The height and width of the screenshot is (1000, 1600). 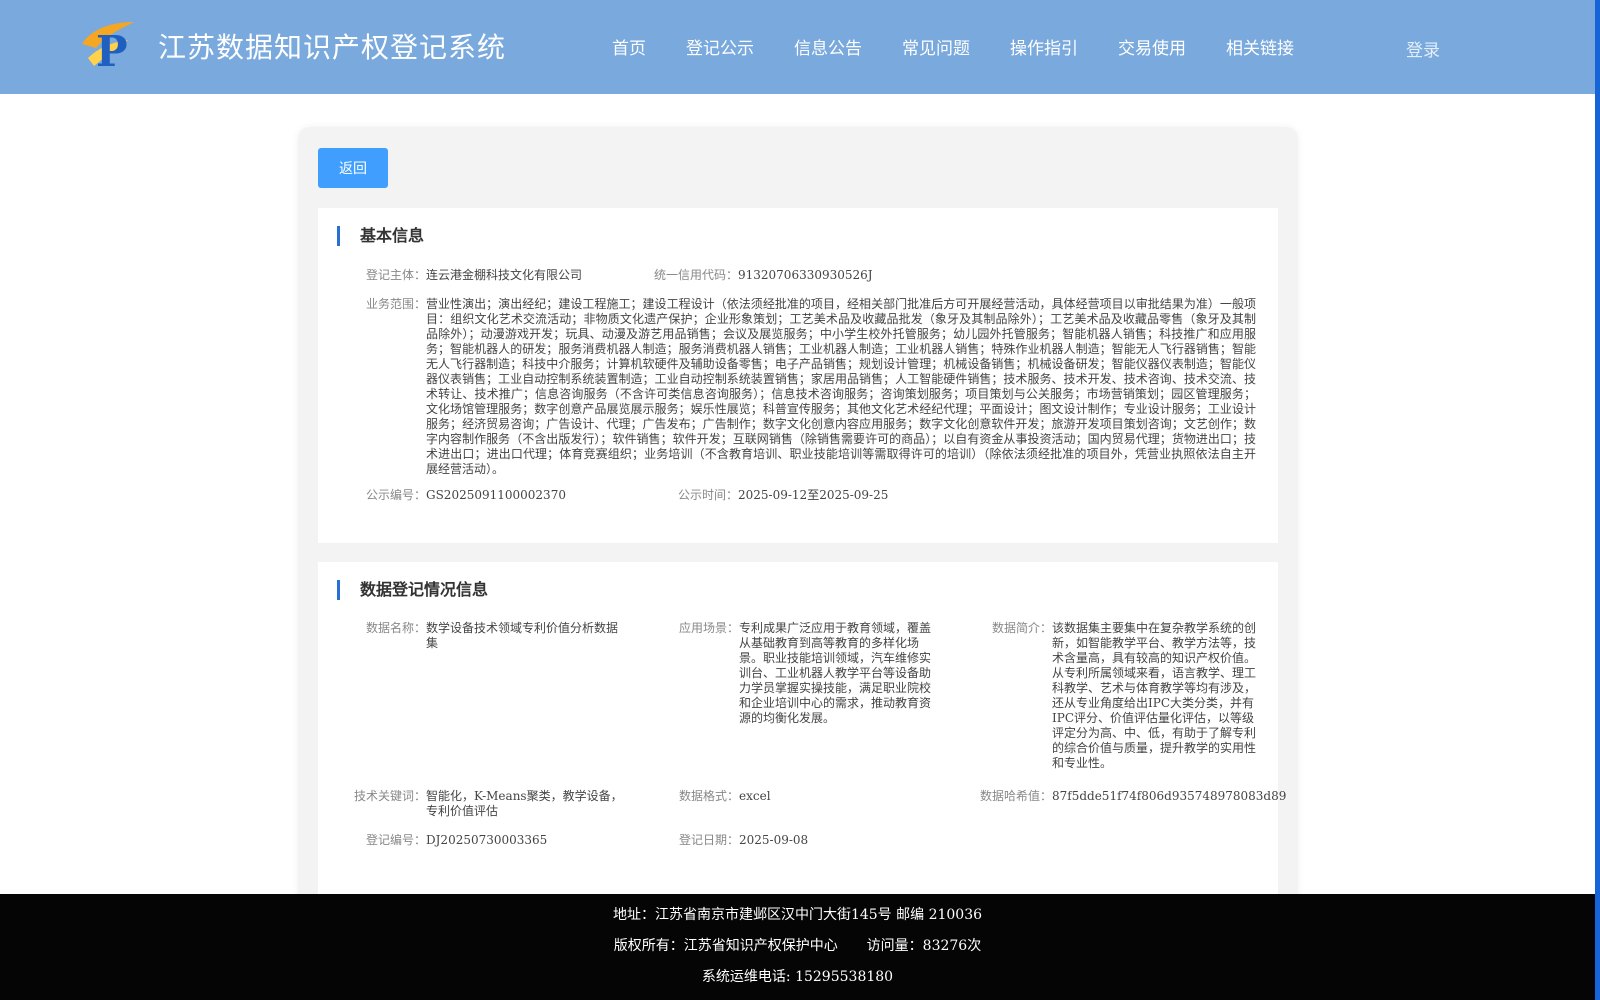 I want to click on field-tech-keywords: 技术关键词： 智能化，K-Means聚类，教学设备，专利价值评估, so click(x=490, y=804).